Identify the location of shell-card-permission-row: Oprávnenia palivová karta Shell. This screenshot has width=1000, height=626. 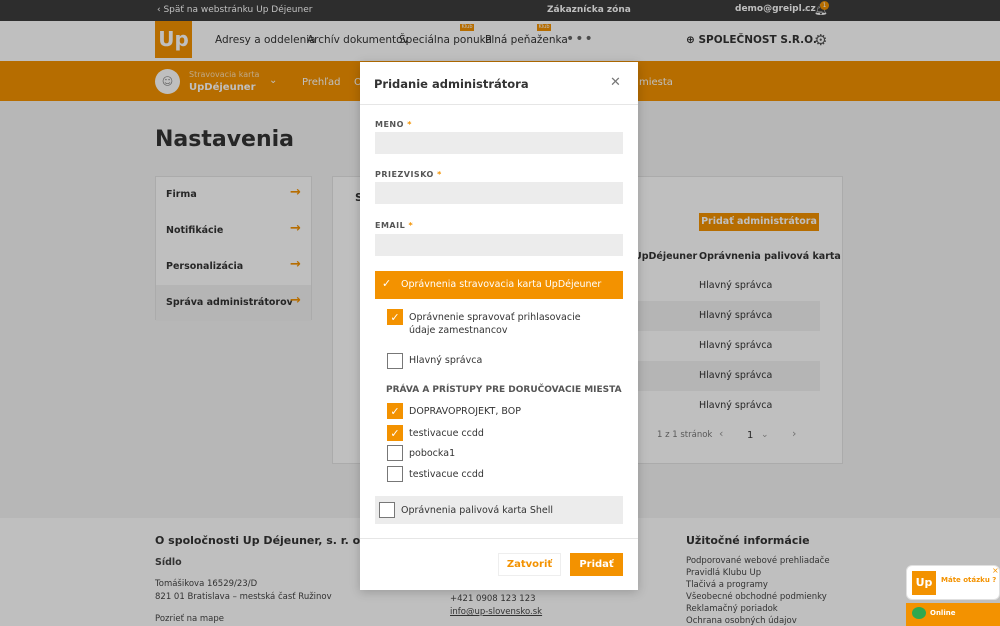
(499, 510).